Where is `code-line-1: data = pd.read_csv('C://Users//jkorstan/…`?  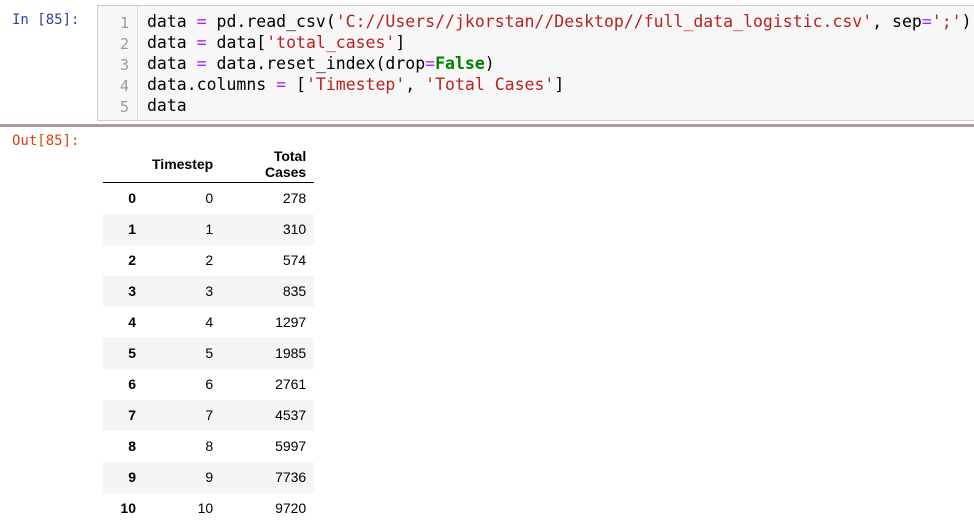 code-line-1: data = pd.read_csv('C://Users//jkorstan/… is located at coordinates (559, 21).